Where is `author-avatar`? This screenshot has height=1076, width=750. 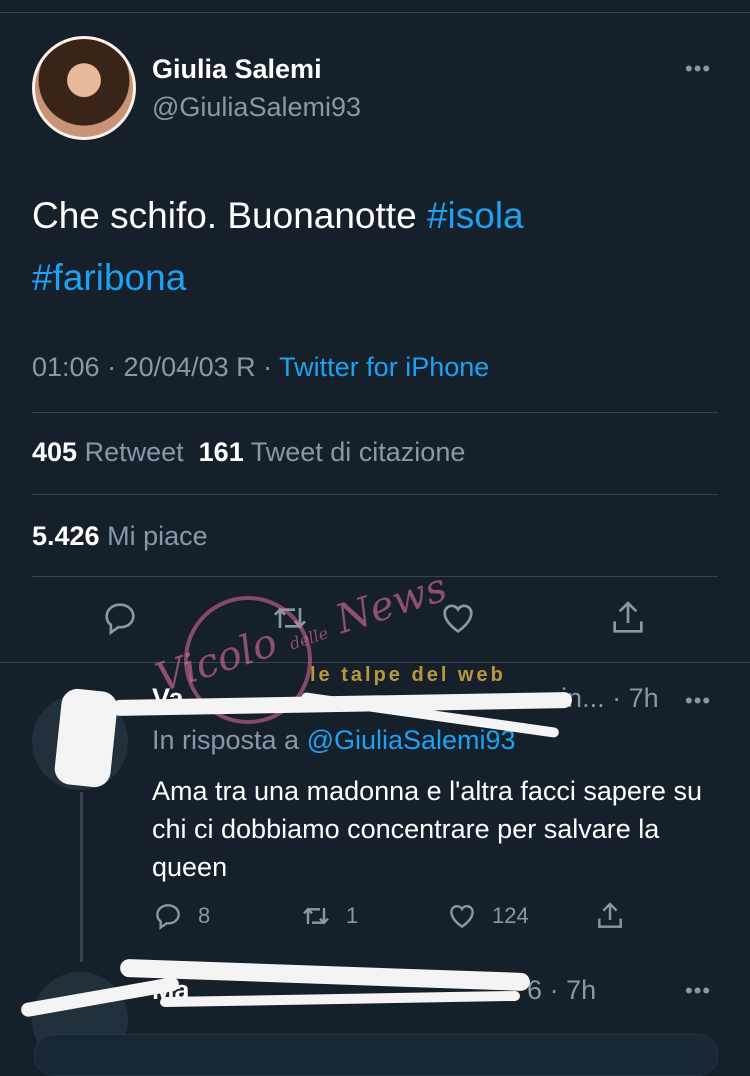 author-avatar is located at coordinates (84, 88).